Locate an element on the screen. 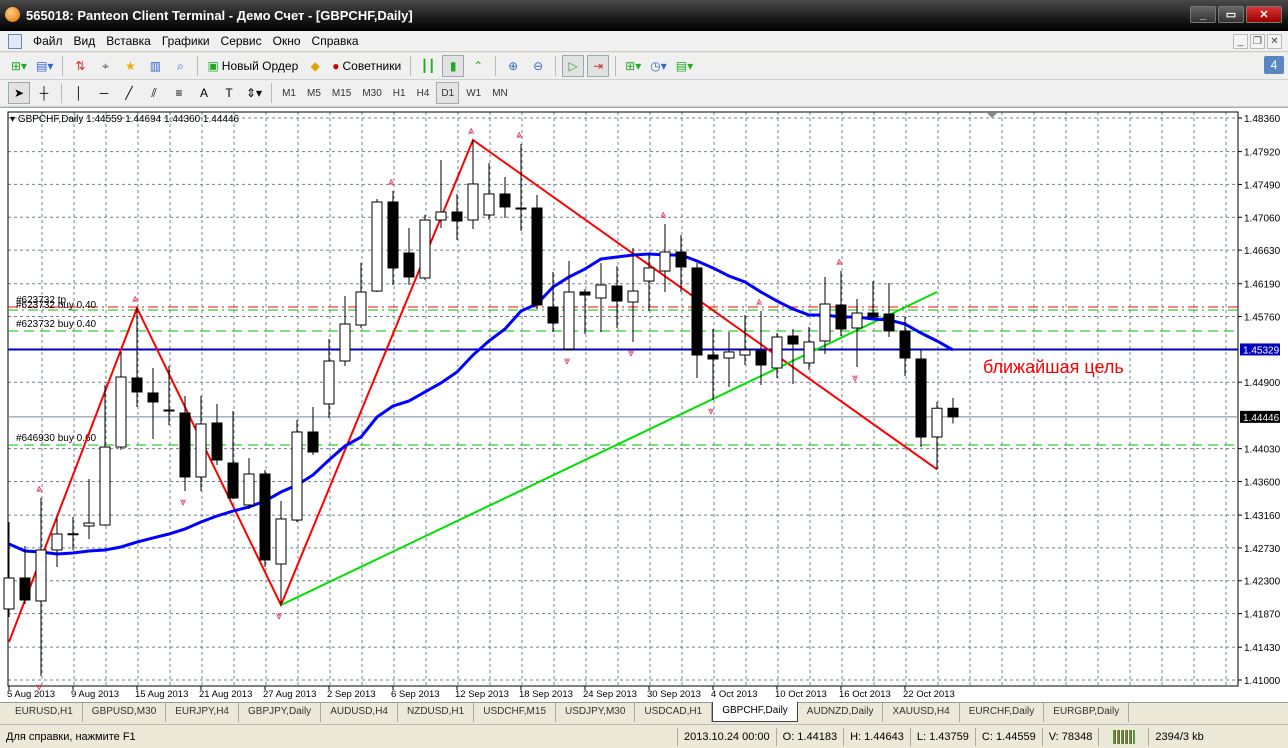  status-help: Для справки, нажмите F1 is located at coordinates (339, 736).